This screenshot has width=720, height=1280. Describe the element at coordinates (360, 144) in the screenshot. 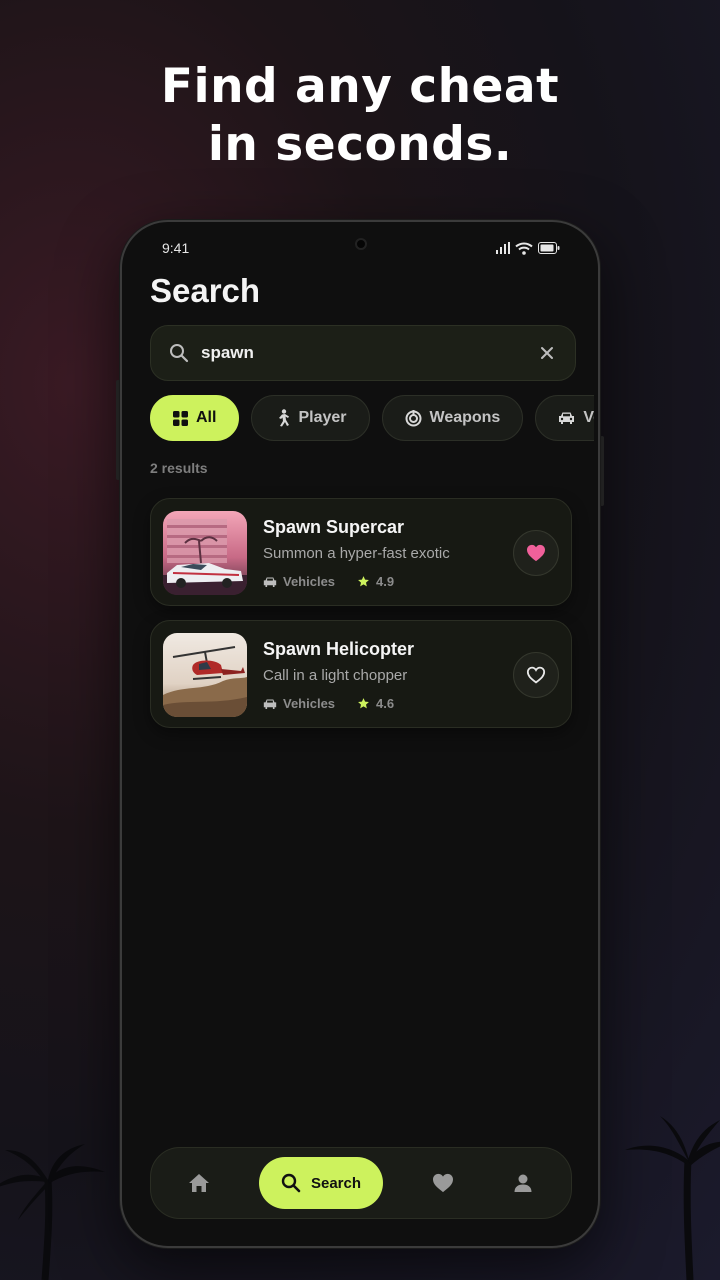

I see `headline-line-2: in seconds.` at that location.